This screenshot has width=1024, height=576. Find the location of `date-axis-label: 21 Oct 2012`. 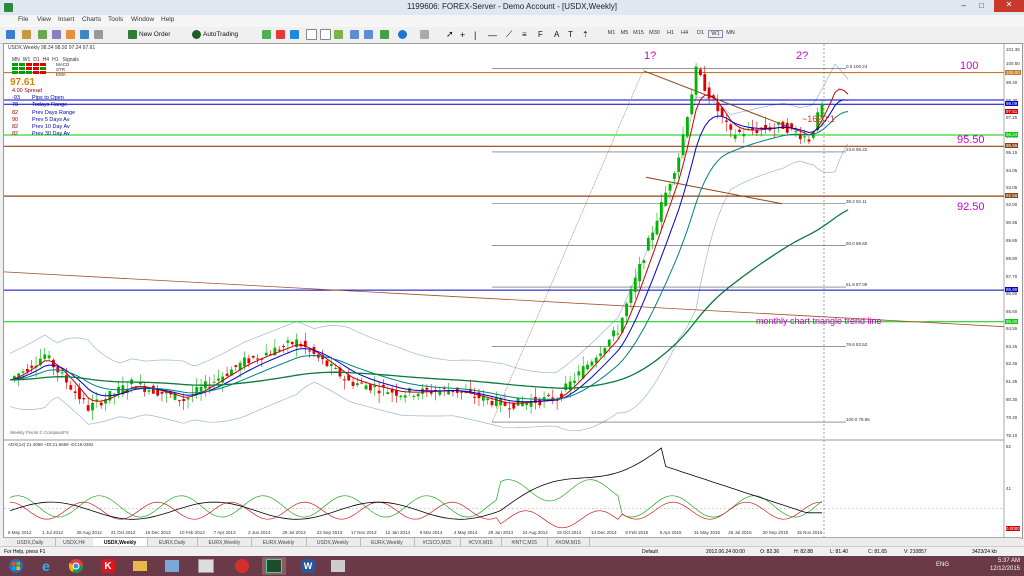

date-axis-label: 21 Oct 2012 is located at coordinates (123, 532).